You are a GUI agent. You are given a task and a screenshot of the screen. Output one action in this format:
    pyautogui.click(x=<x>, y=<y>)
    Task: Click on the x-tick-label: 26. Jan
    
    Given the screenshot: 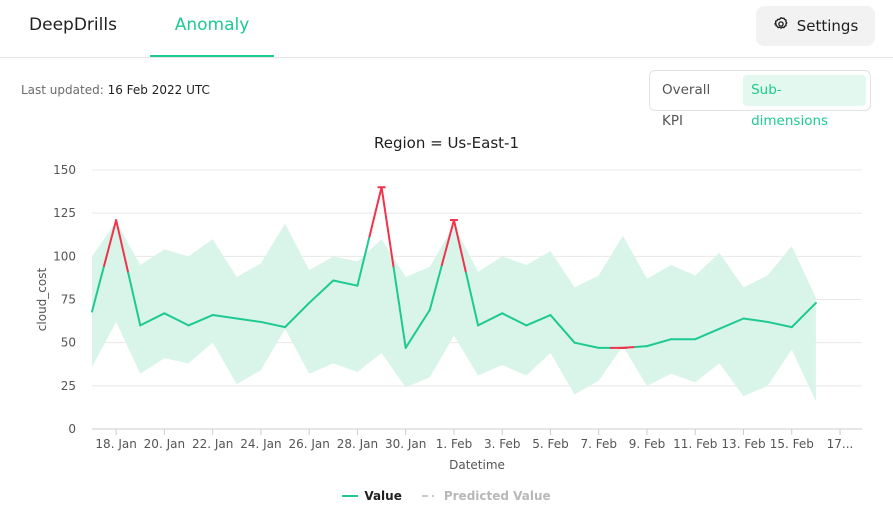 What is the action you would take?
    pyautogui.click(x=308, y=444)
    